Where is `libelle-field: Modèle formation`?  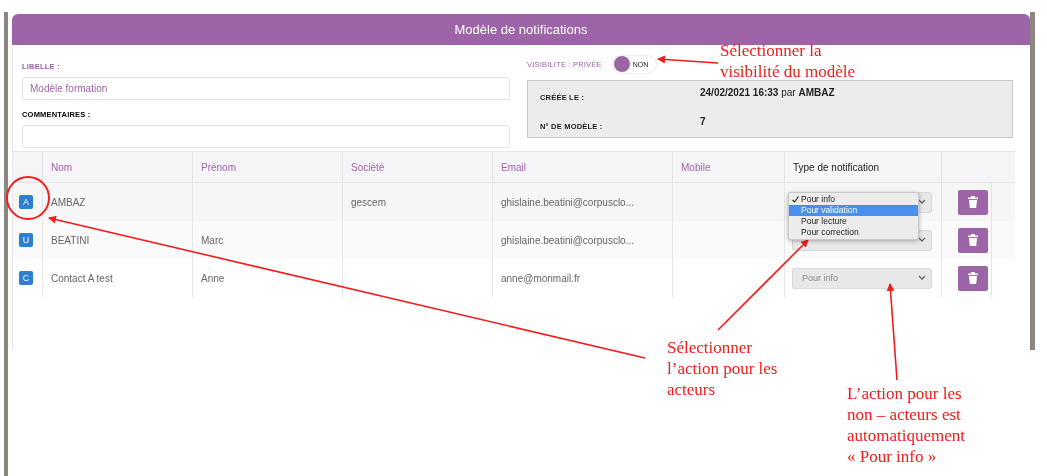 libelle-field: Modèle formation is located at coordinates (266, 88).